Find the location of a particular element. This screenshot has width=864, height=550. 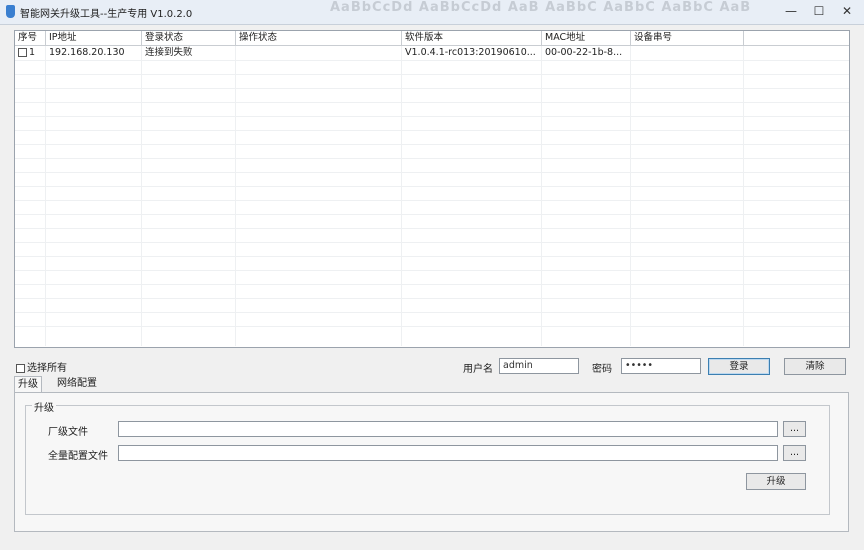

column-header-ip: IP地址 is located at coordinates (94, 38).